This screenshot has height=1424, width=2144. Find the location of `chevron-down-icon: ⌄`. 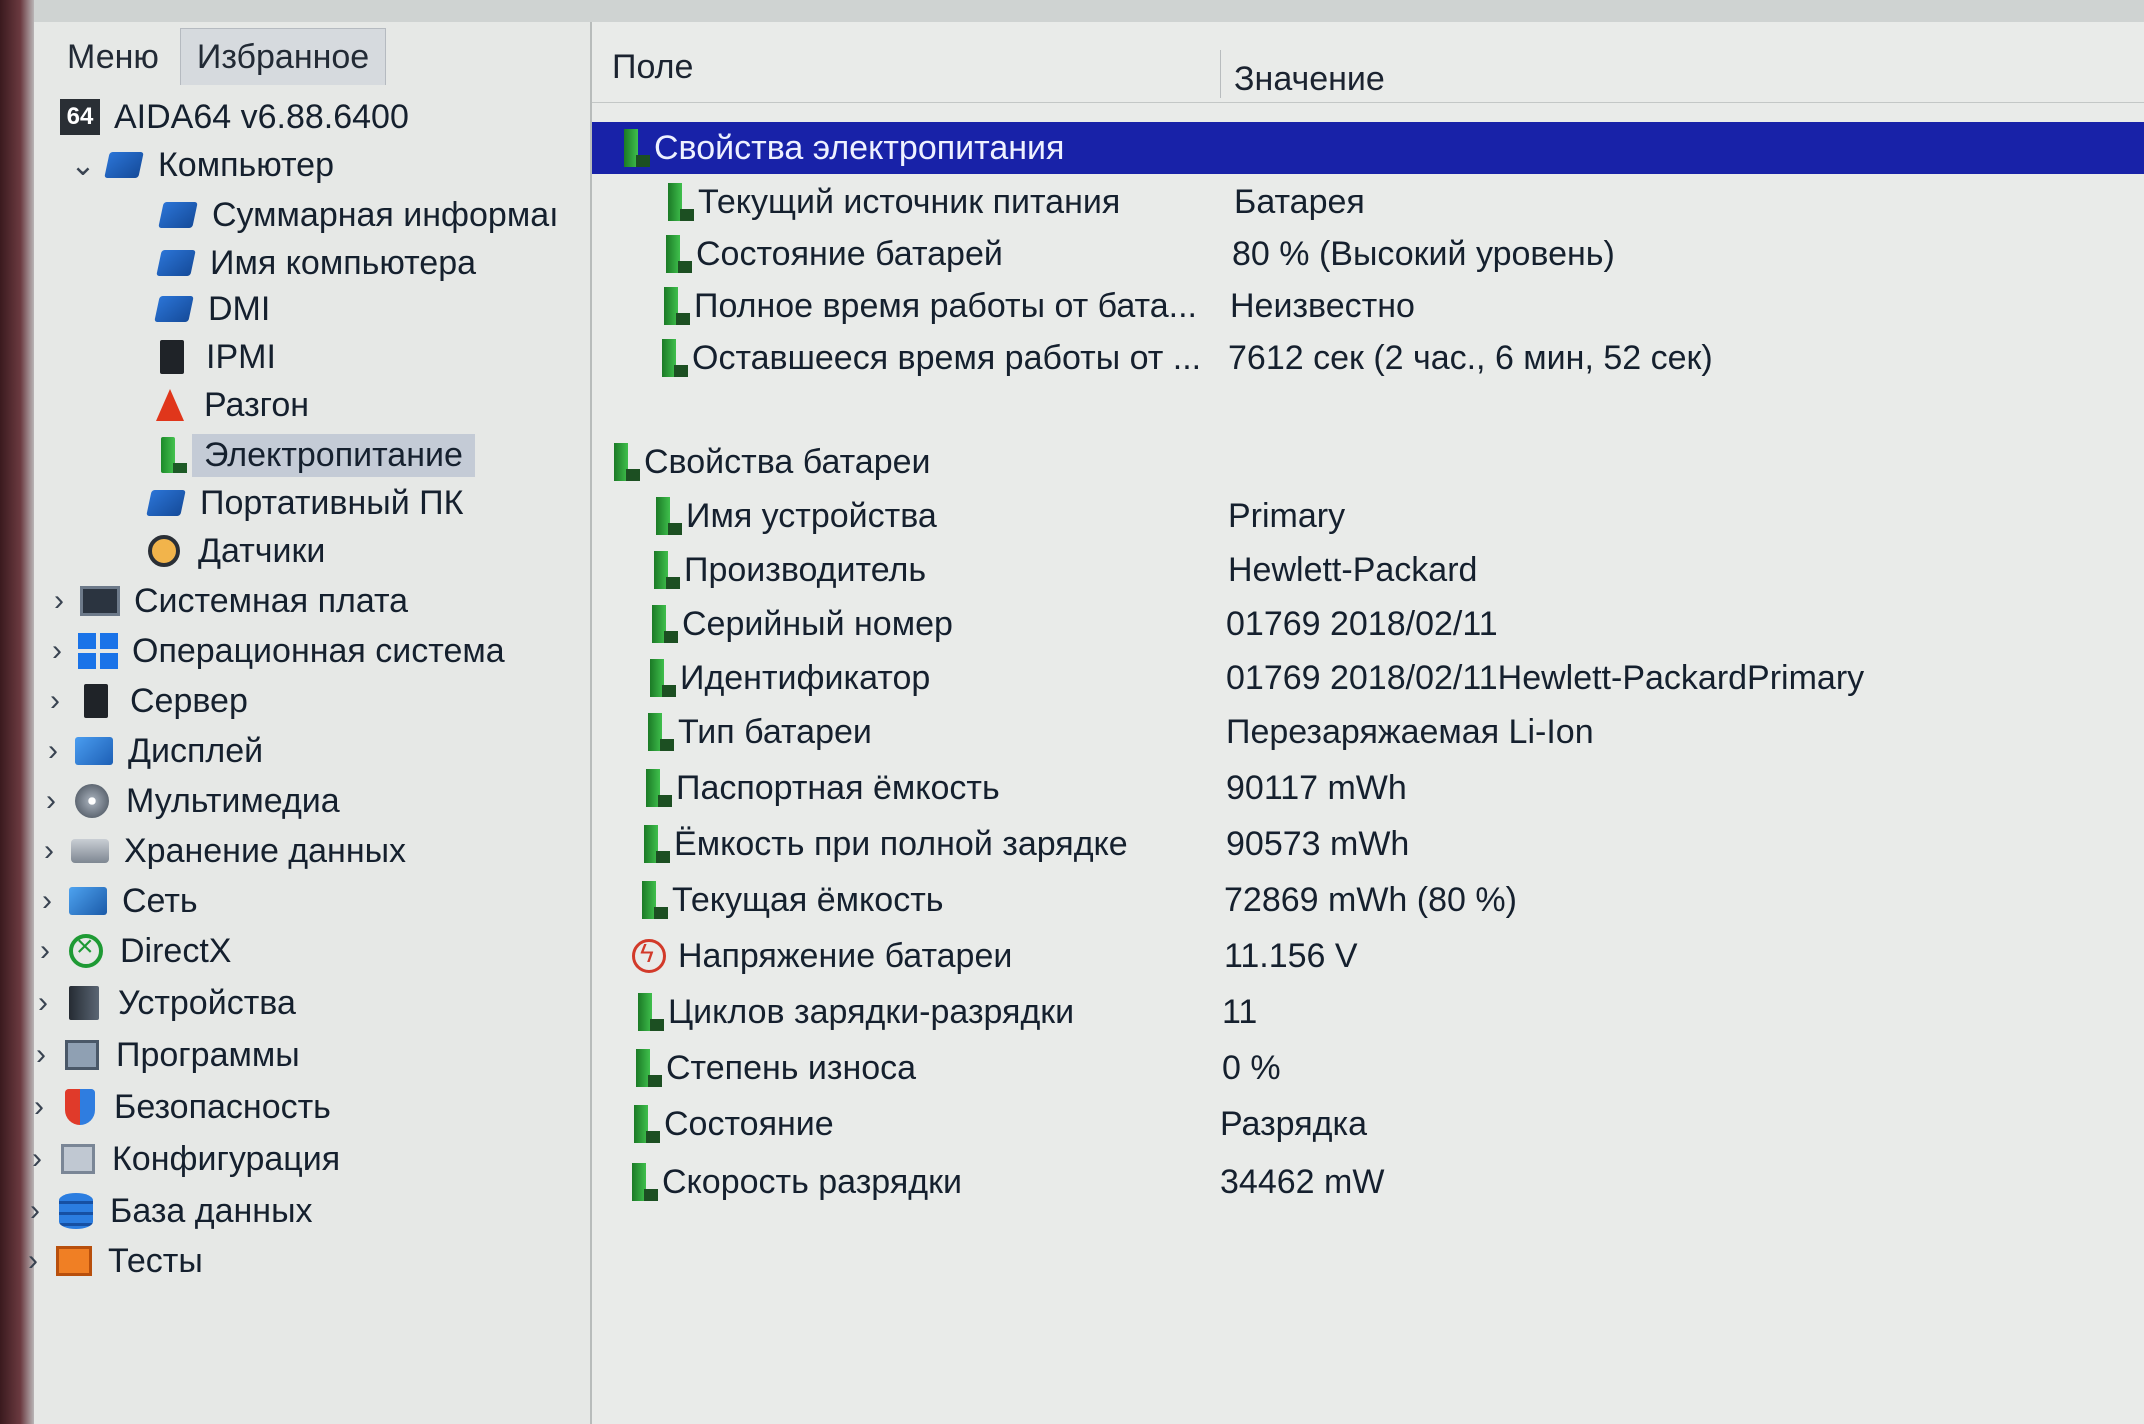

chevron-down-icon: ⌄ is located at coordinates (83, 165).